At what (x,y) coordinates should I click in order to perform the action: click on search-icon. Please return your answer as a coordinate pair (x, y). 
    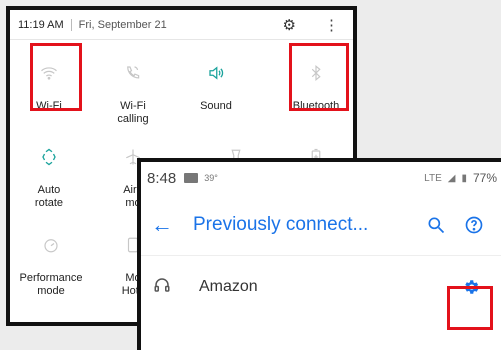
    Looking at the image, I should click on (436, 225).